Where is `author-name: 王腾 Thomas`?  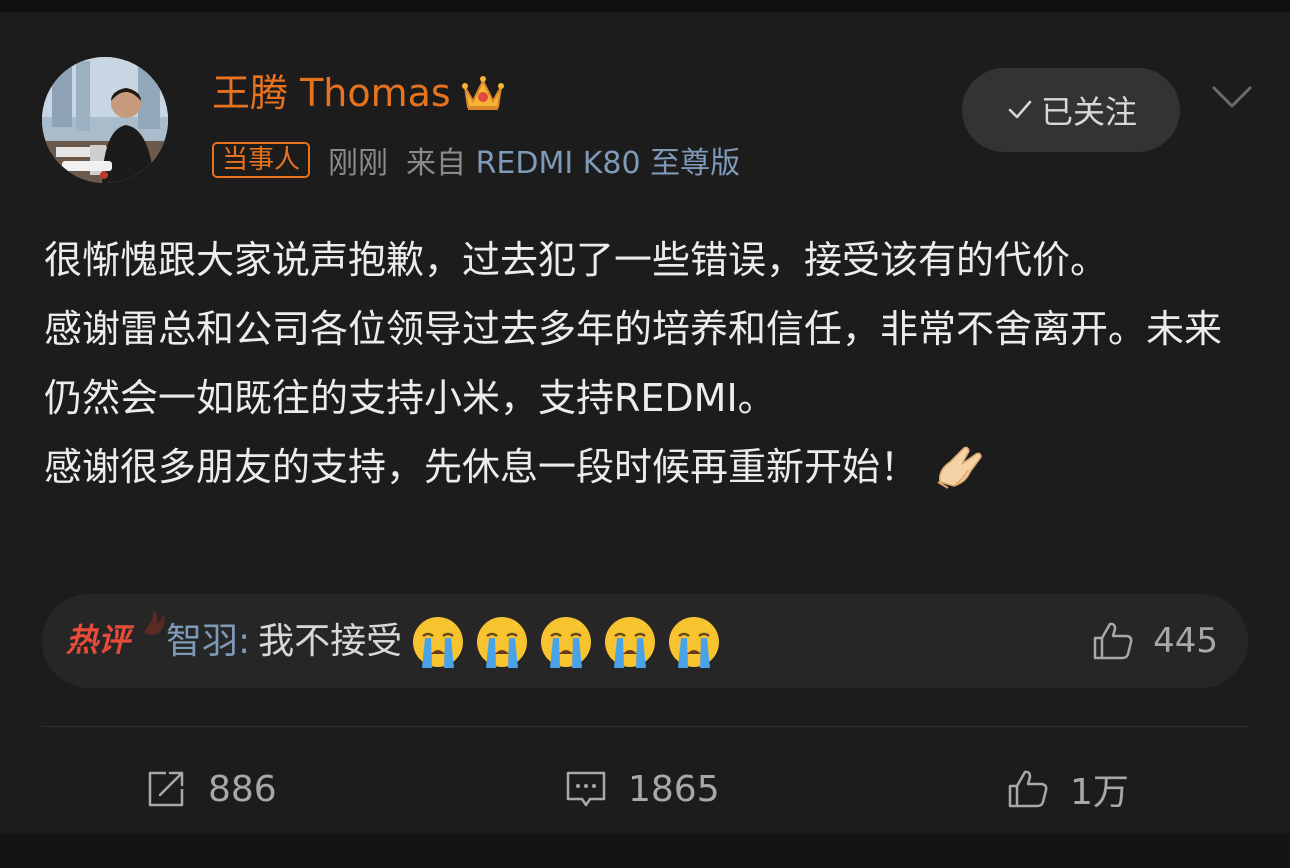
author-name: 王腾 Thomas is located at coordinates (331, 93).